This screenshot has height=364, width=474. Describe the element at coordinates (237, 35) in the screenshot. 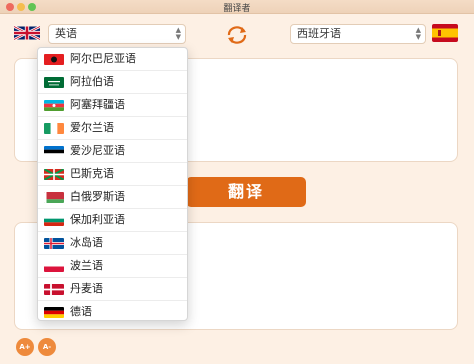

I see `swap-languages-icon` at that location.